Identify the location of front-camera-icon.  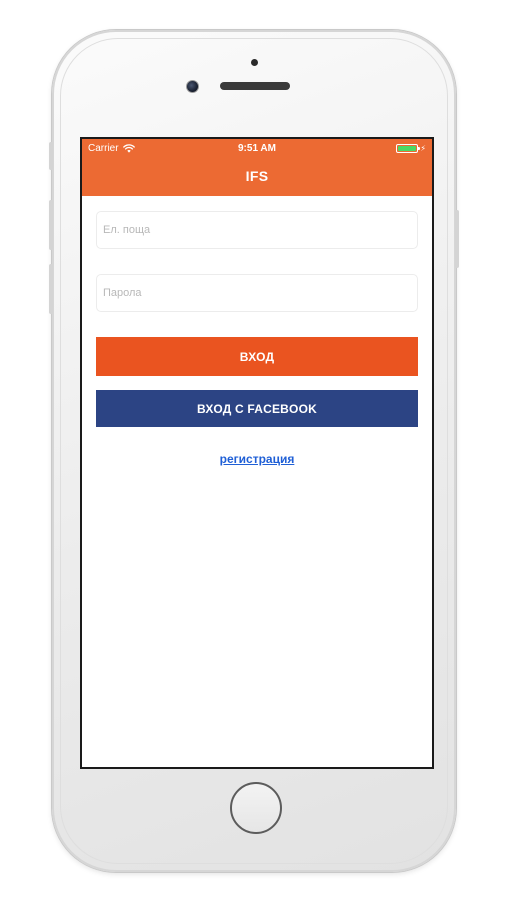
(192, 86).